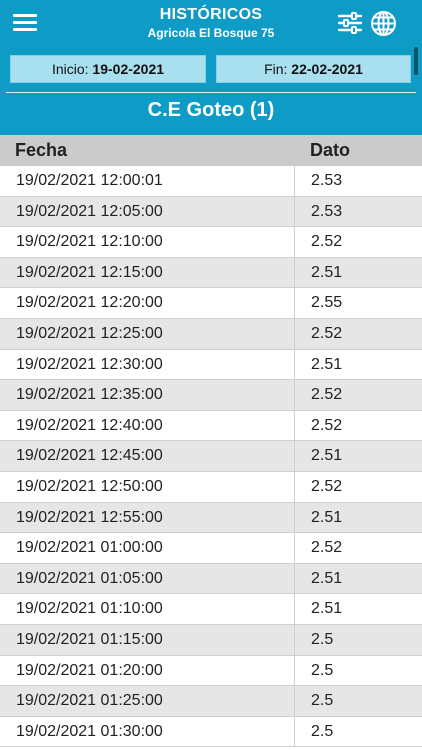 The image size is (422, 750). What do you see at coordinates (89, 639) in the screenshot?
I see `cell-fecha: 19/02/2021 01:15:00` at bounding box center [89, 639].